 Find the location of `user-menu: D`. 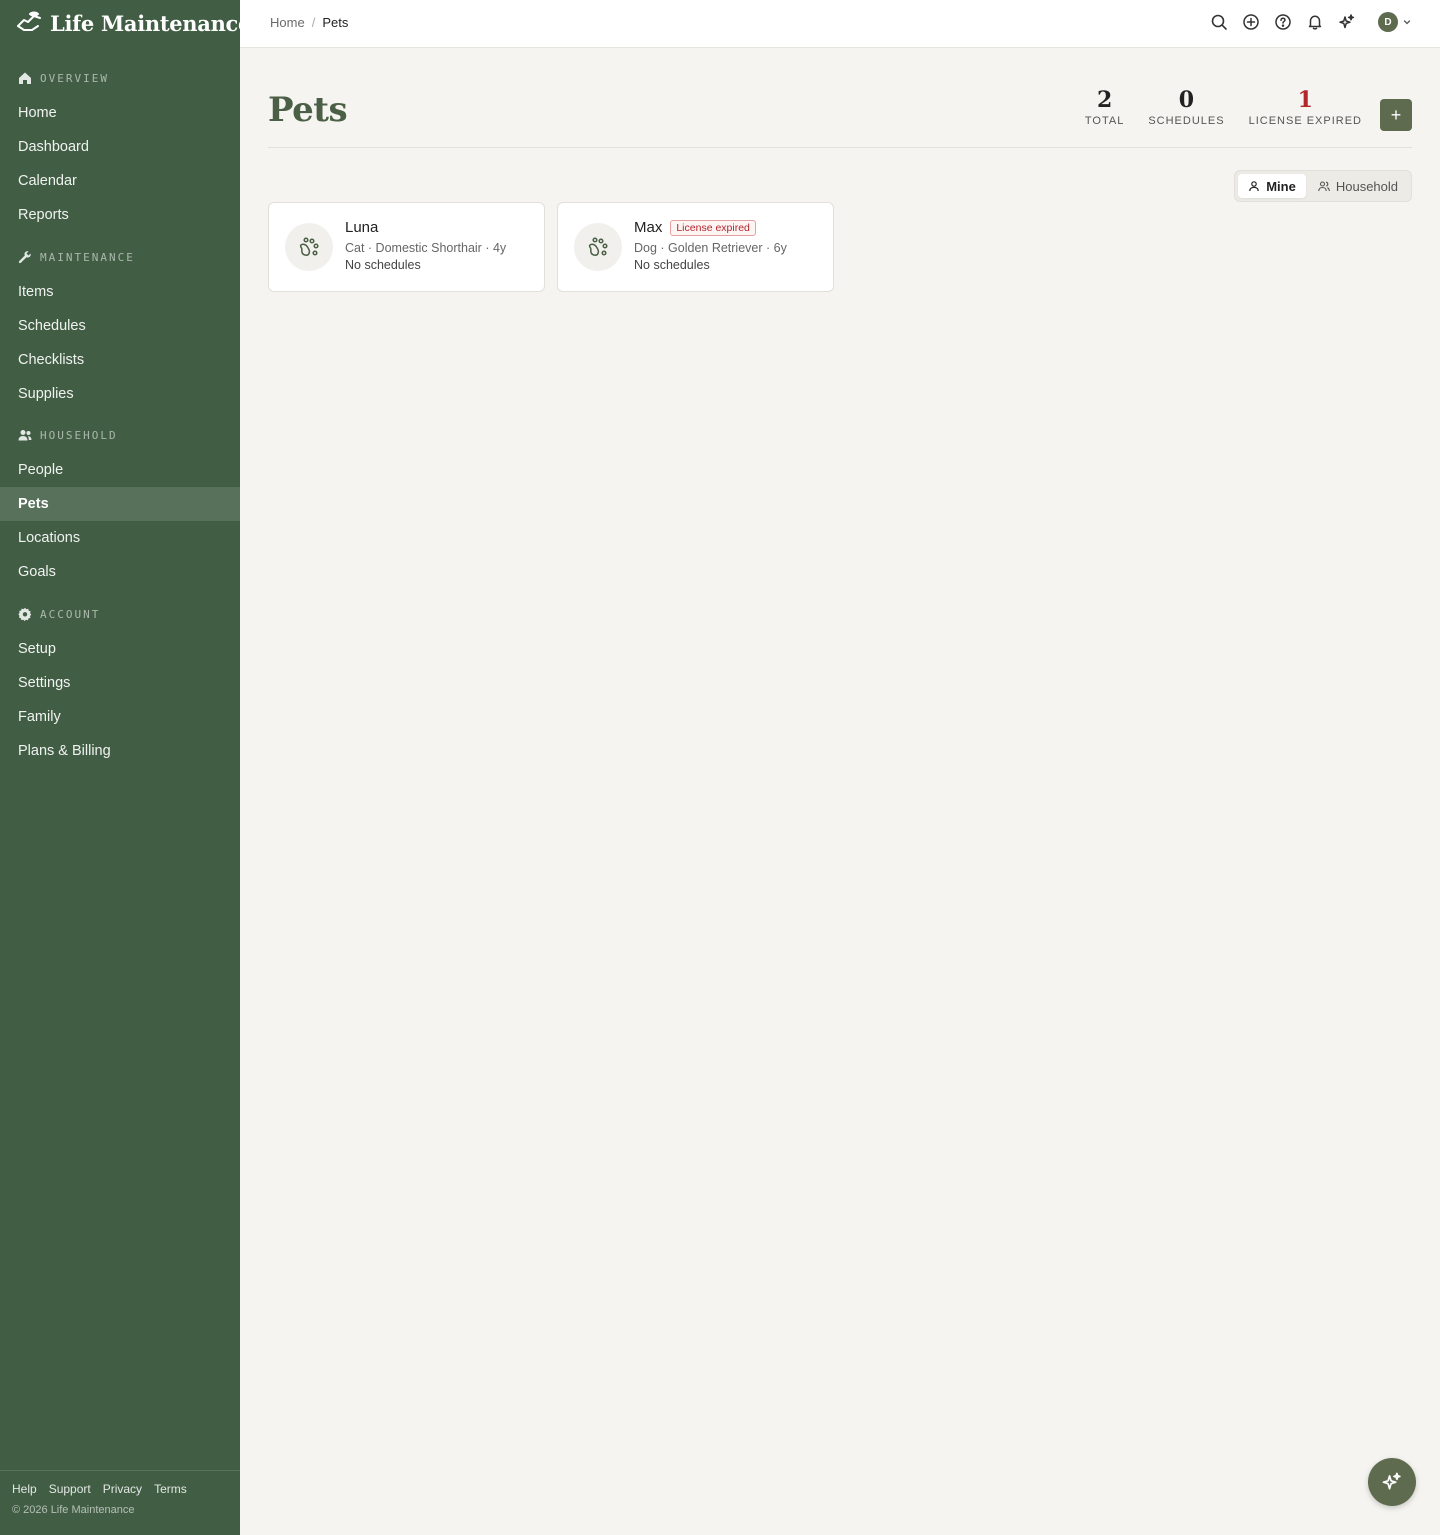

user-menu: D is located at coordinates (1395, 22).